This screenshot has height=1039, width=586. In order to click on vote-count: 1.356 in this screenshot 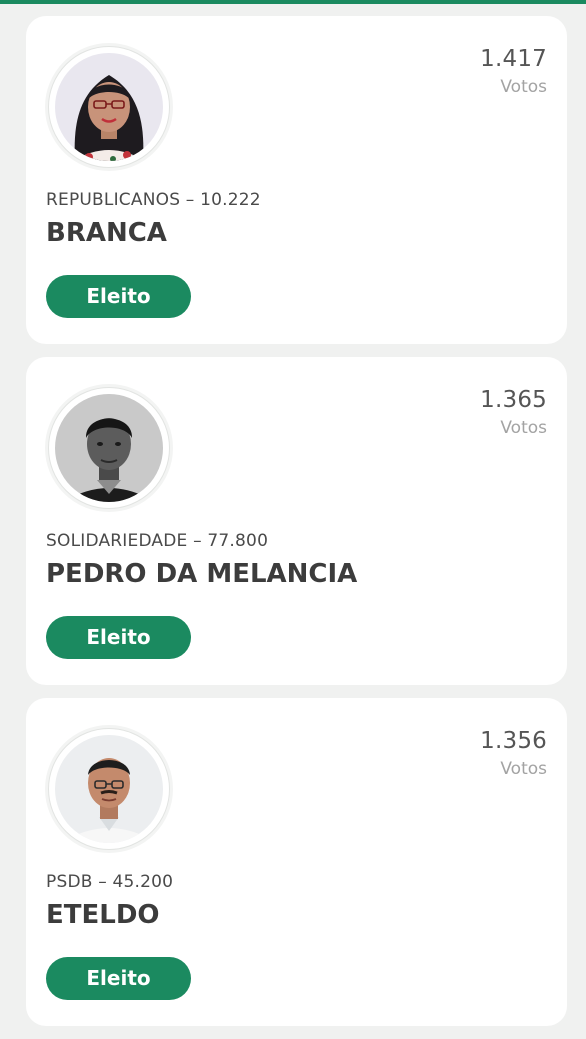, I will do `click(513, 741)`.